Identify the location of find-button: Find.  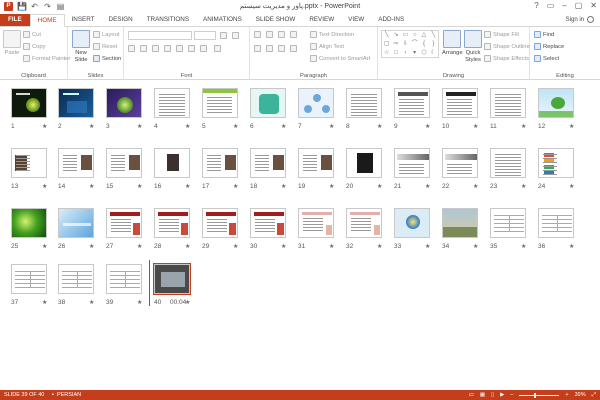
(544, 34).